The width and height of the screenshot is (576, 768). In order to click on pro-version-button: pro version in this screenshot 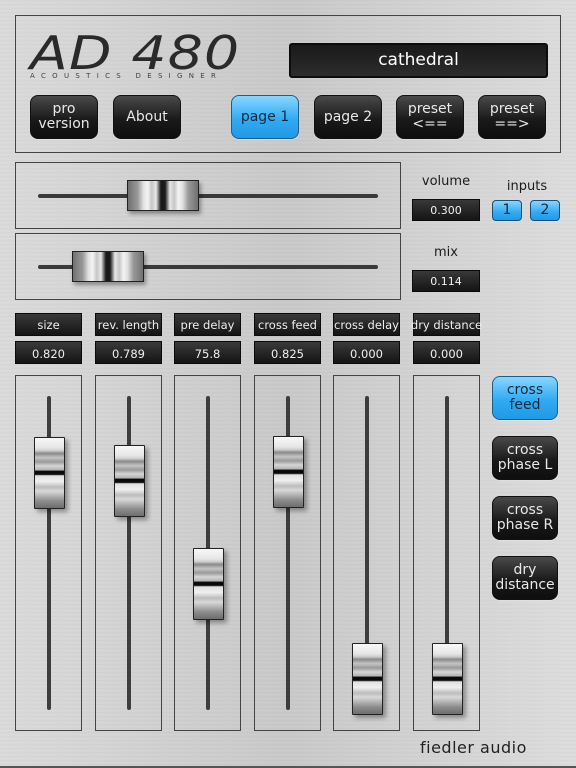, I will do `click(64, 117)`.